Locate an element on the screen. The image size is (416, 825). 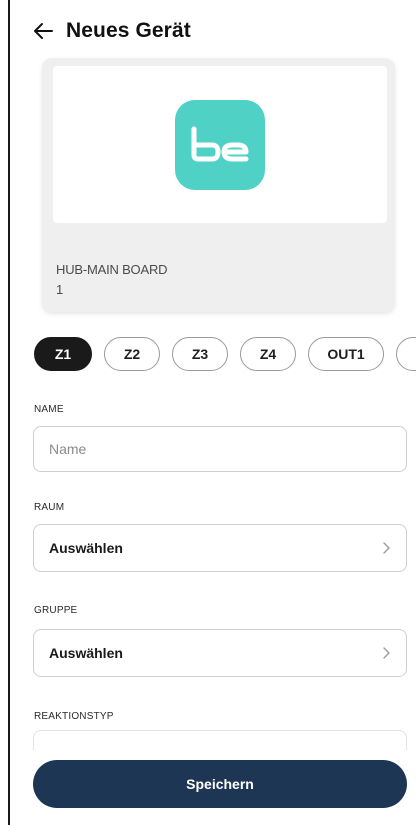
group-select: Auswählen is located at coordinates (220, 653).